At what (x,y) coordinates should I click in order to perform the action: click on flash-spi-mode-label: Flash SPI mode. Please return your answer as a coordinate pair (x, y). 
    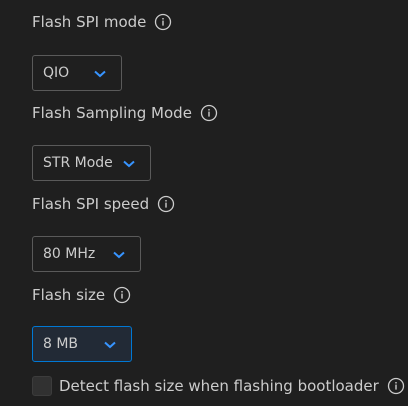
    Looking at the image, I should click on (89, 22).